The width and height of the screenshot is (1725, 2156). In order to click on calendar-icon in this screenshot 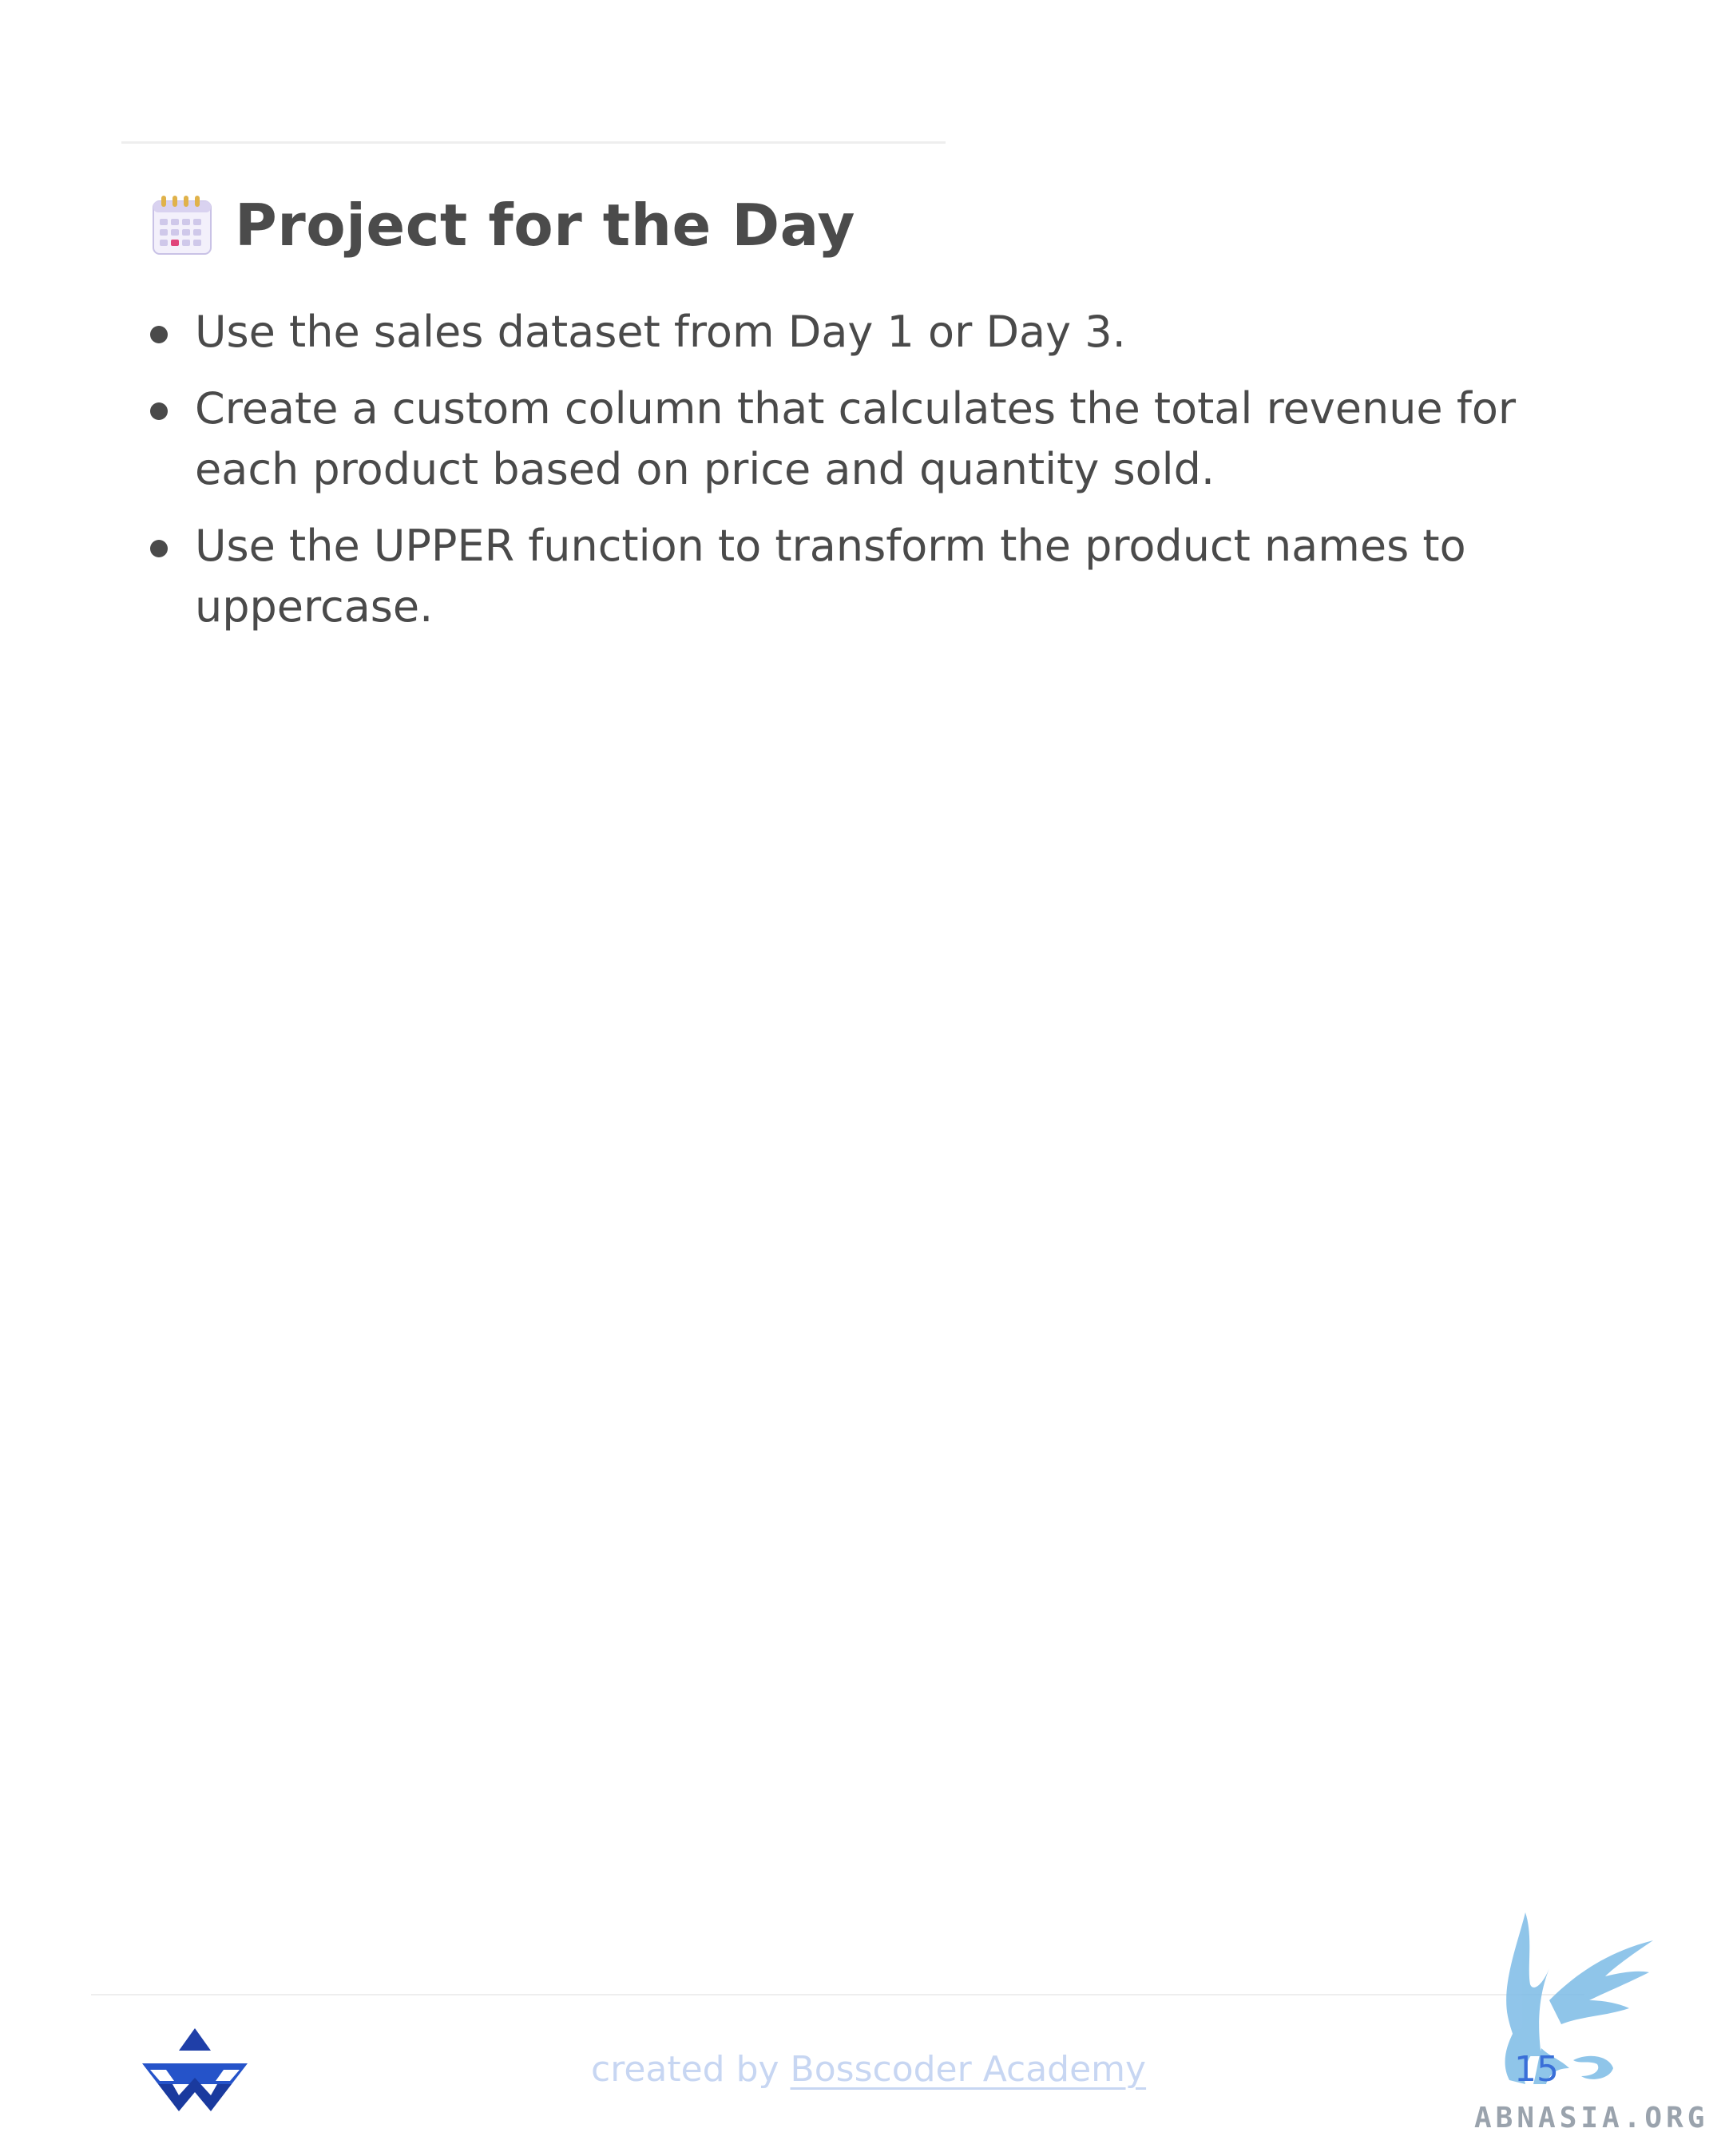, I will do `click(183, 225)`.